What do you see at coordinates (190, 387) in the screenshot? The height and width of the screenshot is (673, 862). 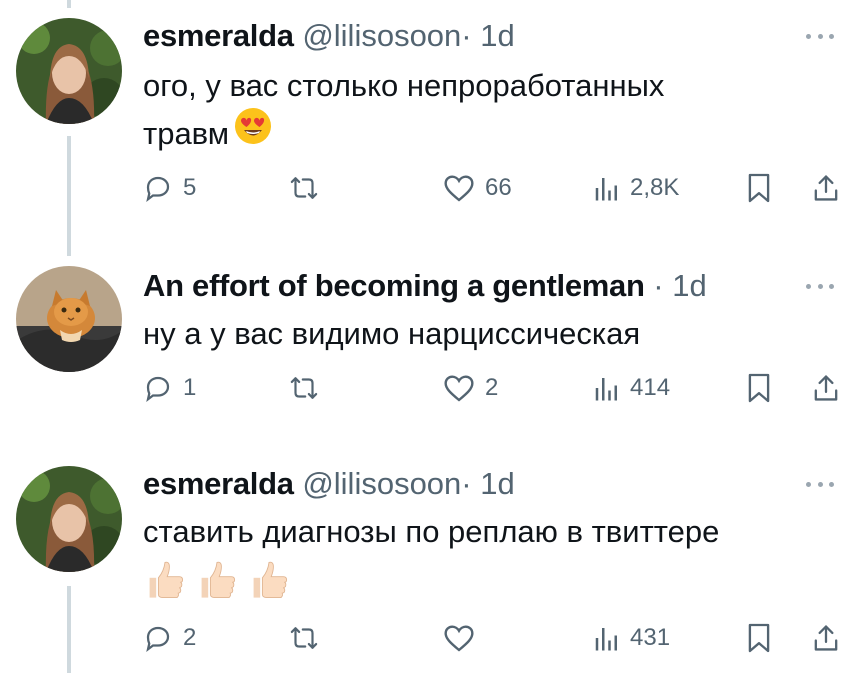 I see `reply-count: 1` at bounding box center [190, 387].